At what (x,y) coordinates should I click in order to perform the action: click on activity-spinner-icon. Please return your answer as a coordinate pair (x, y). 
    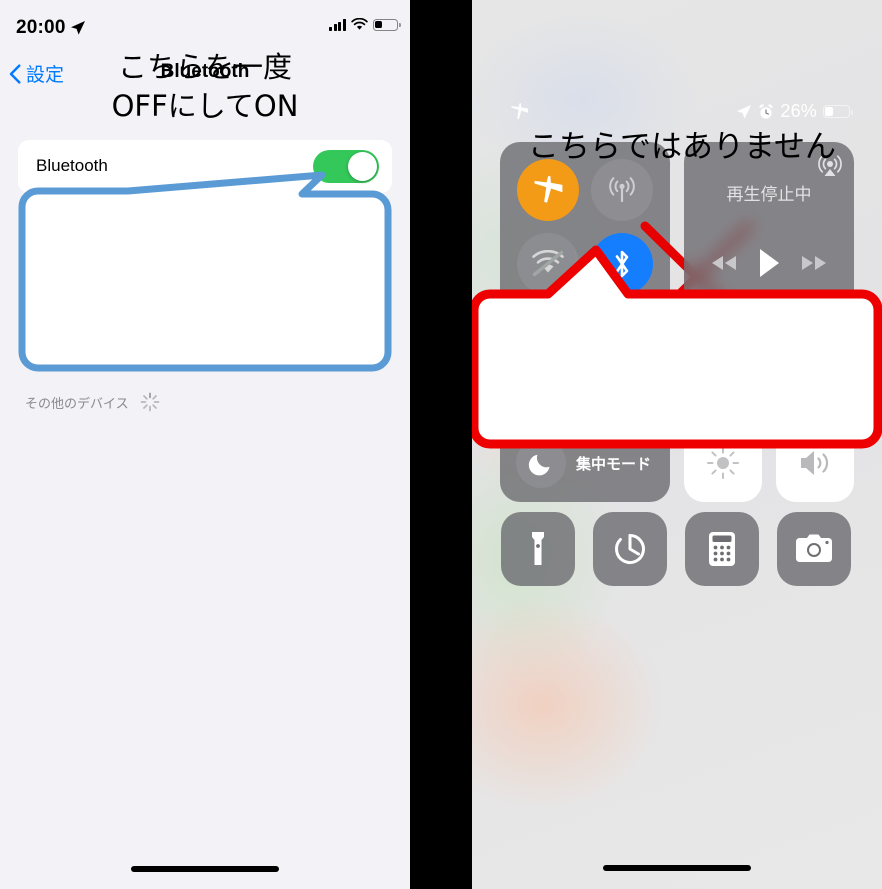
    Looking at the image, I should click on (150, 402).